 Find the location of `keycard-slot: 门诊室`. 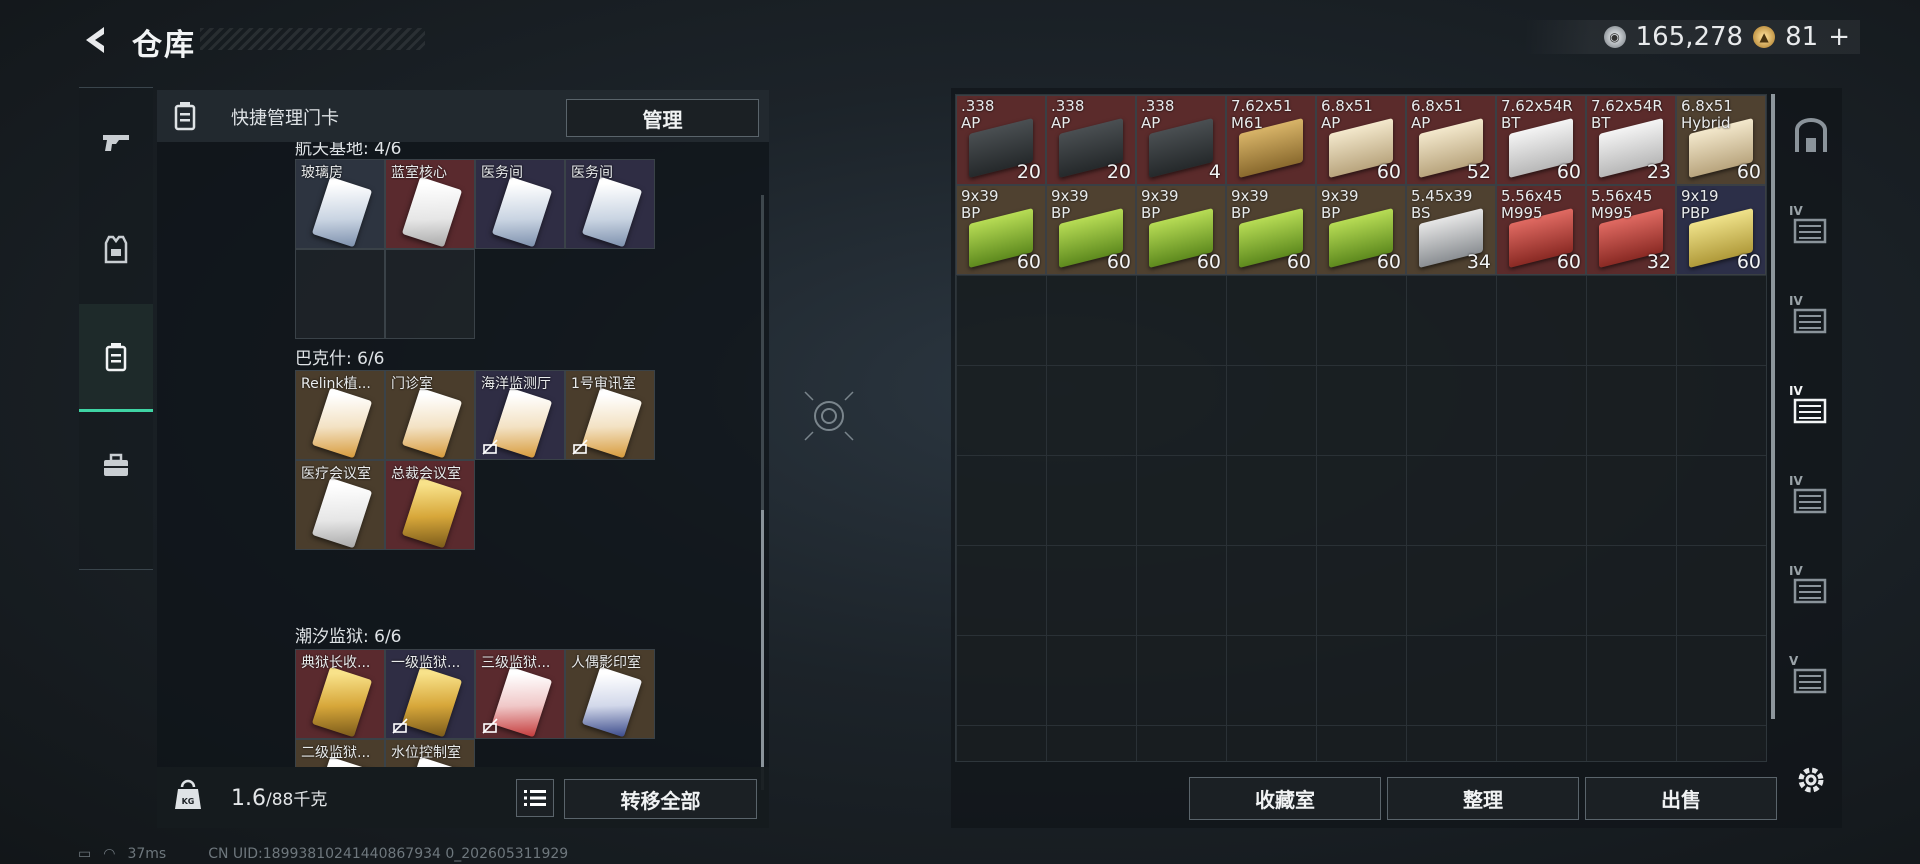

keycard-slot: 门诊室 is located at coordinates (430, 415).